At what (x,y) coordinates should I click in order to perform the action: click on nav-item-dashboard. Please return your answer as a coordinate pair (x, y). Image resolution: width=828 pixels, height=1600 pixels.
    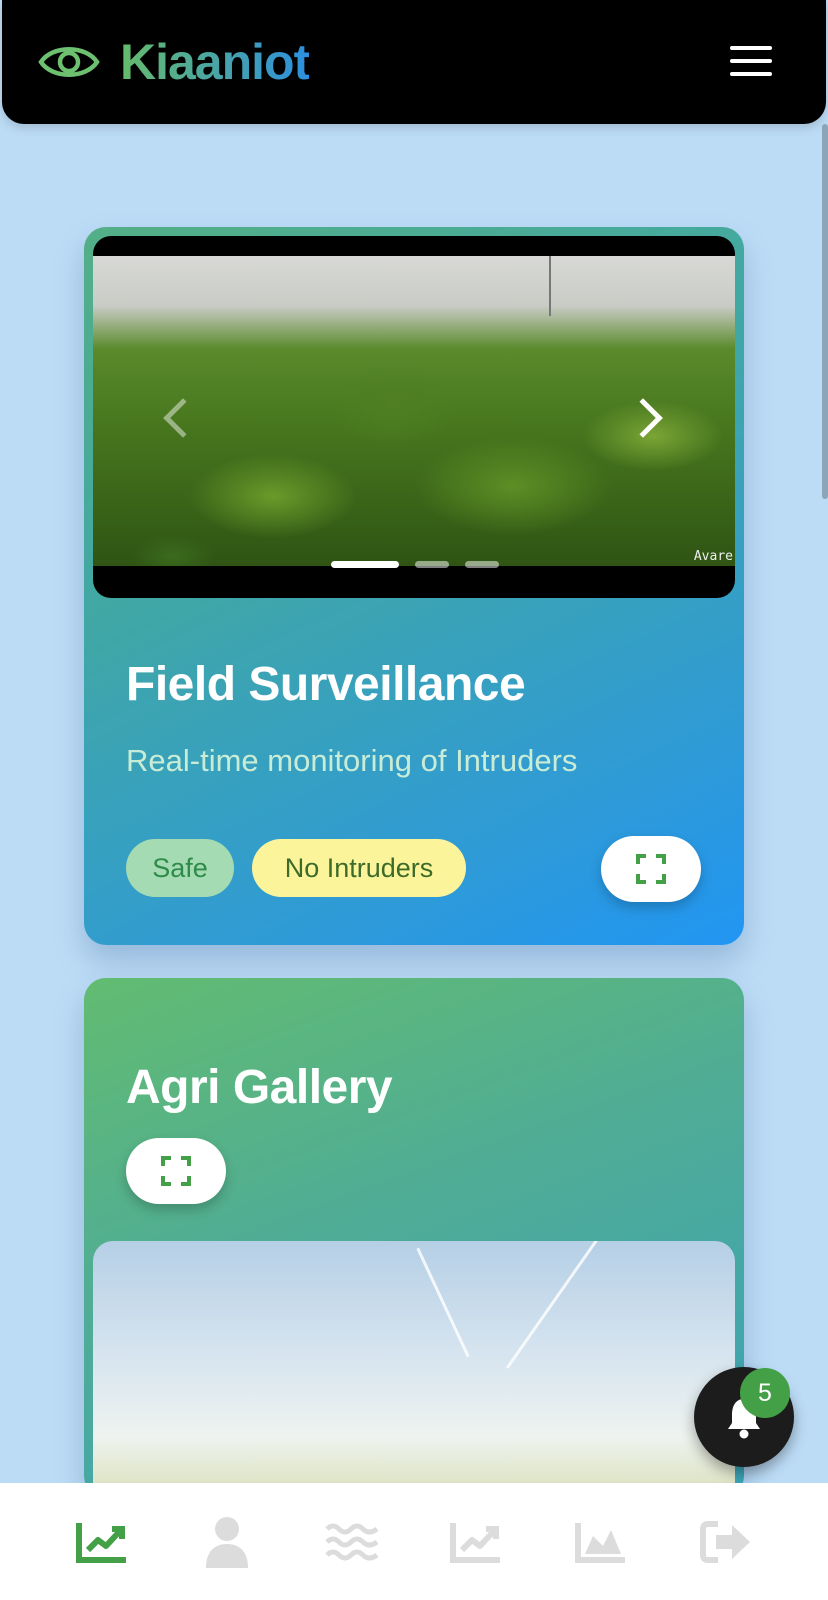
    Looking at the image, I should click on (102, 1542).